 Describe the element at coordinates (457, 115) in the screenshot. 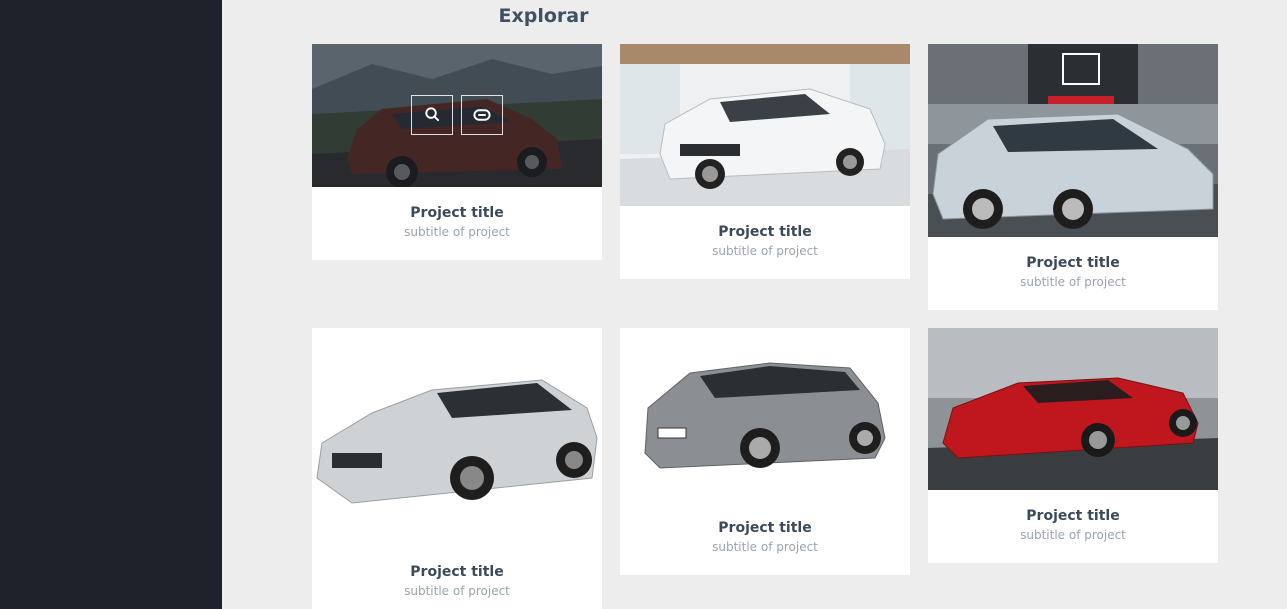

I see `hover-overlay` at that location.